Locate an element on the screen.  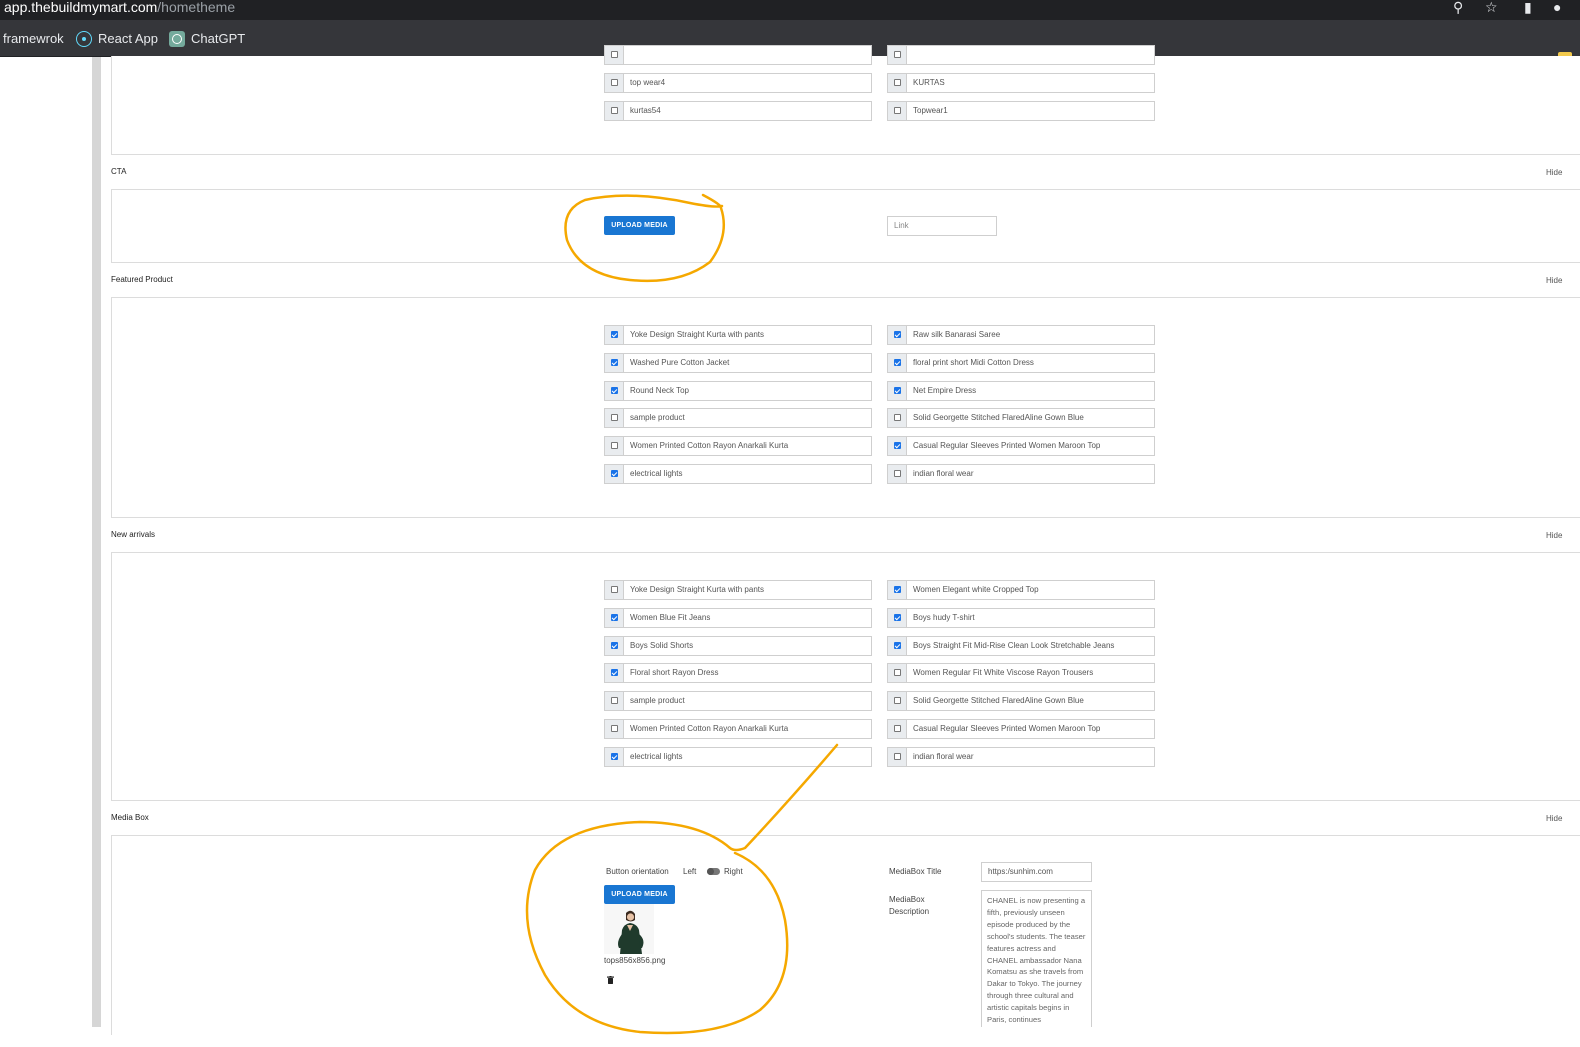
zoom-icon: ⚲ is located at coordinates (1458, 7).